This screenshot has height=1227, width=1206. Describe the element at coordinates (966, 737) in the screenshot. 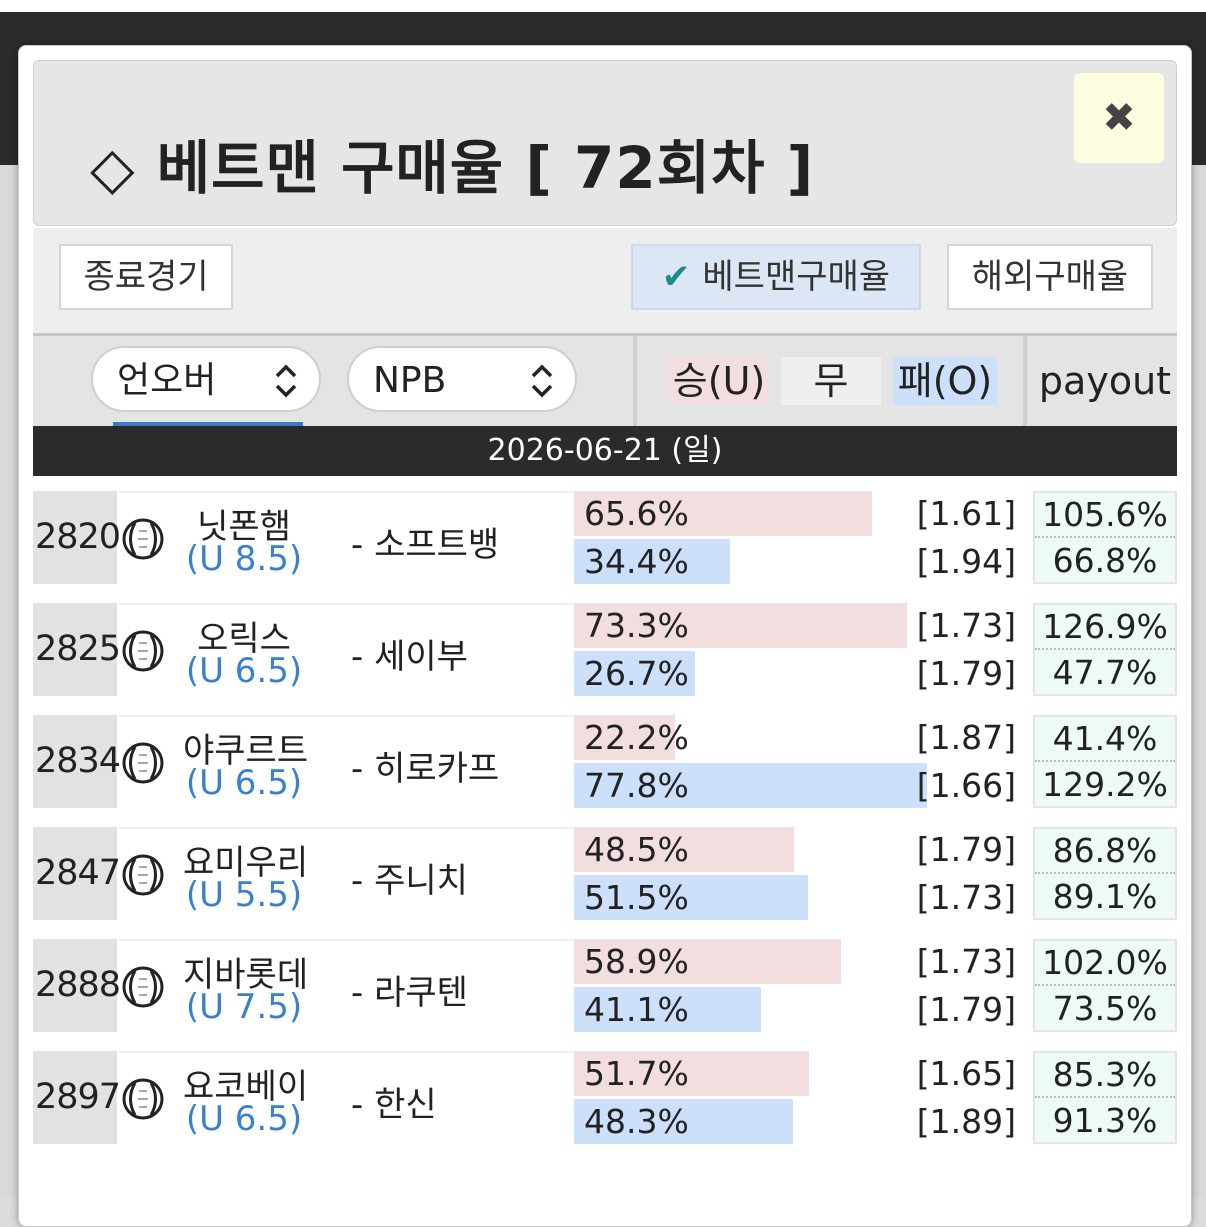

I see `under-odds: [1.87]` at that location.